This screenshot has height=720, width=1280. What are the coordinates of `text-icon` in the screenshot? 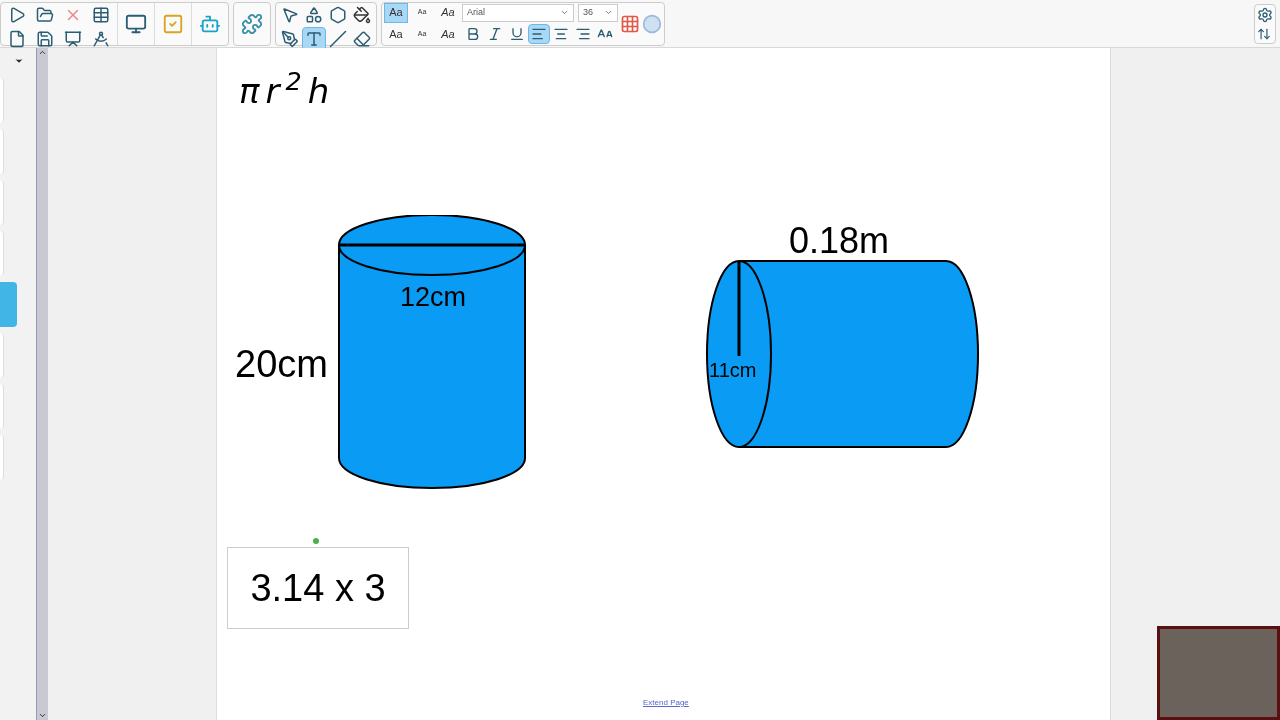 It's located at (314, 38).